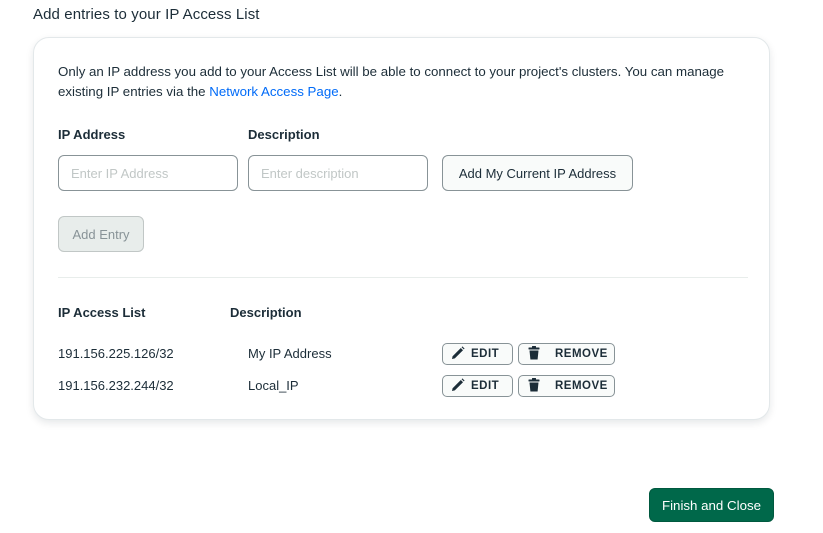 The width and height of the screenshot is (823, 533). What do you see at coordinates (92, 134) in the screenshot?
I see `ip-address-label: IP Address` at bounding box center [92, 134].